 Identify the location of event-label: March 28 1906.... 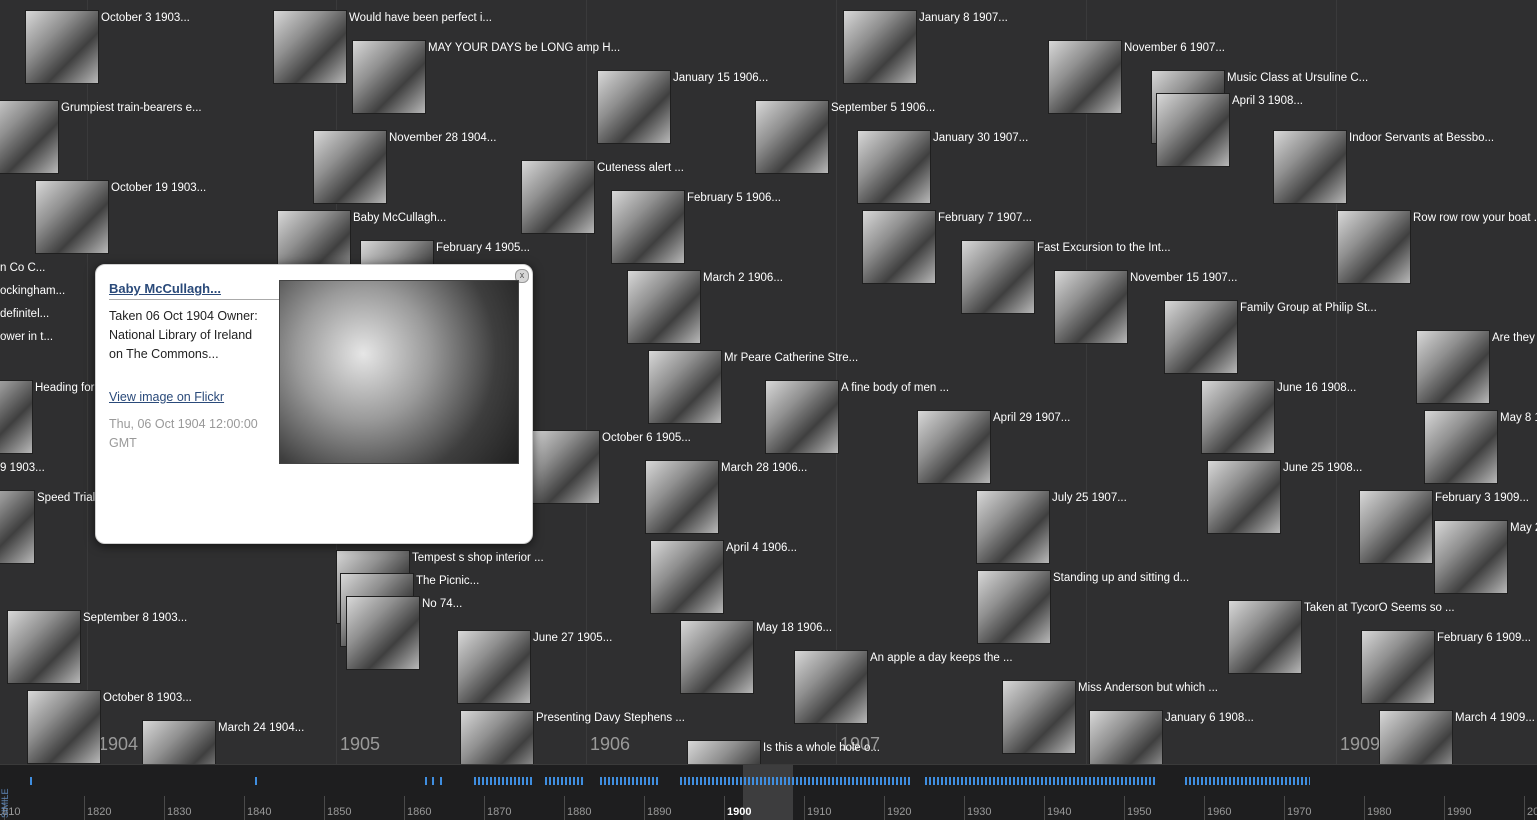
(764, 468).